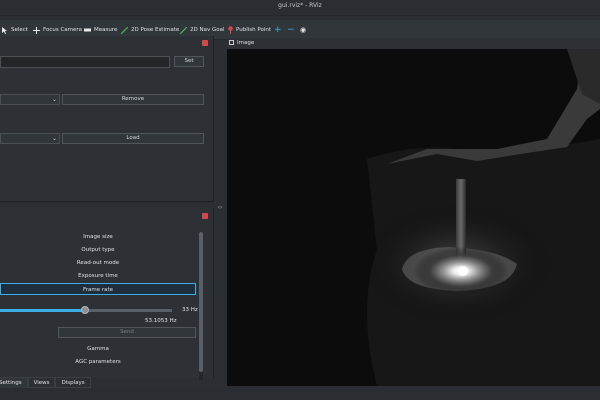  What do you see at coordinates (85, 62) in the screenshot?
I see `text-input` at bounding box center [85, 62].